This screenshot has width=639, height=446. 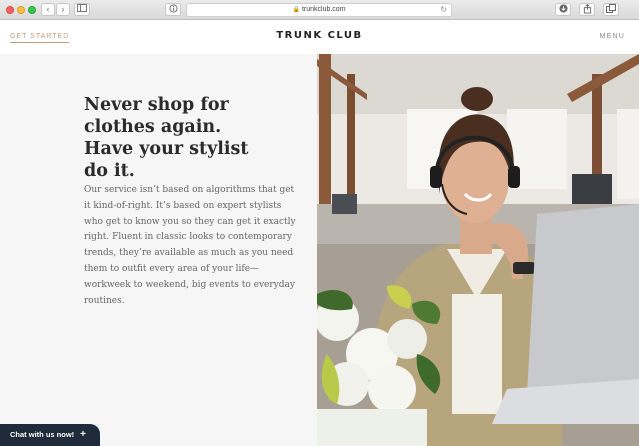 I want to click on site-header: GET STARTED TRUNK CLUB MENU, so click(x=319, y=37).